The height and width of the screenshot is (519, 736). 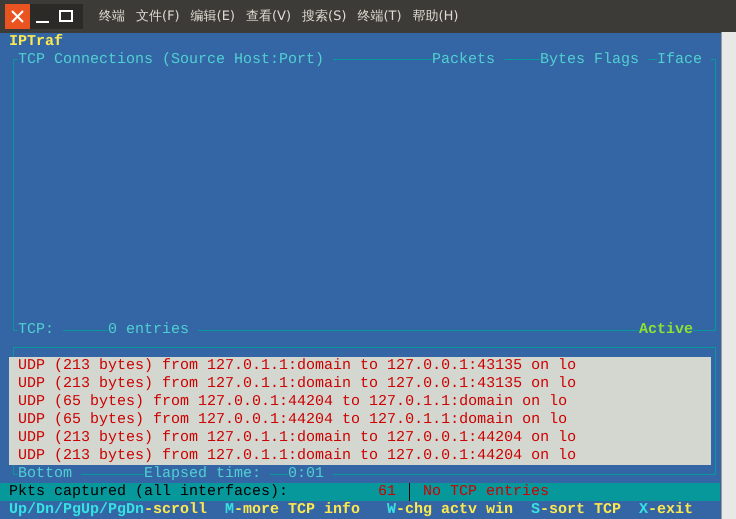 I want to click on menu-item: 终端(T), so click(x=379, y=16).